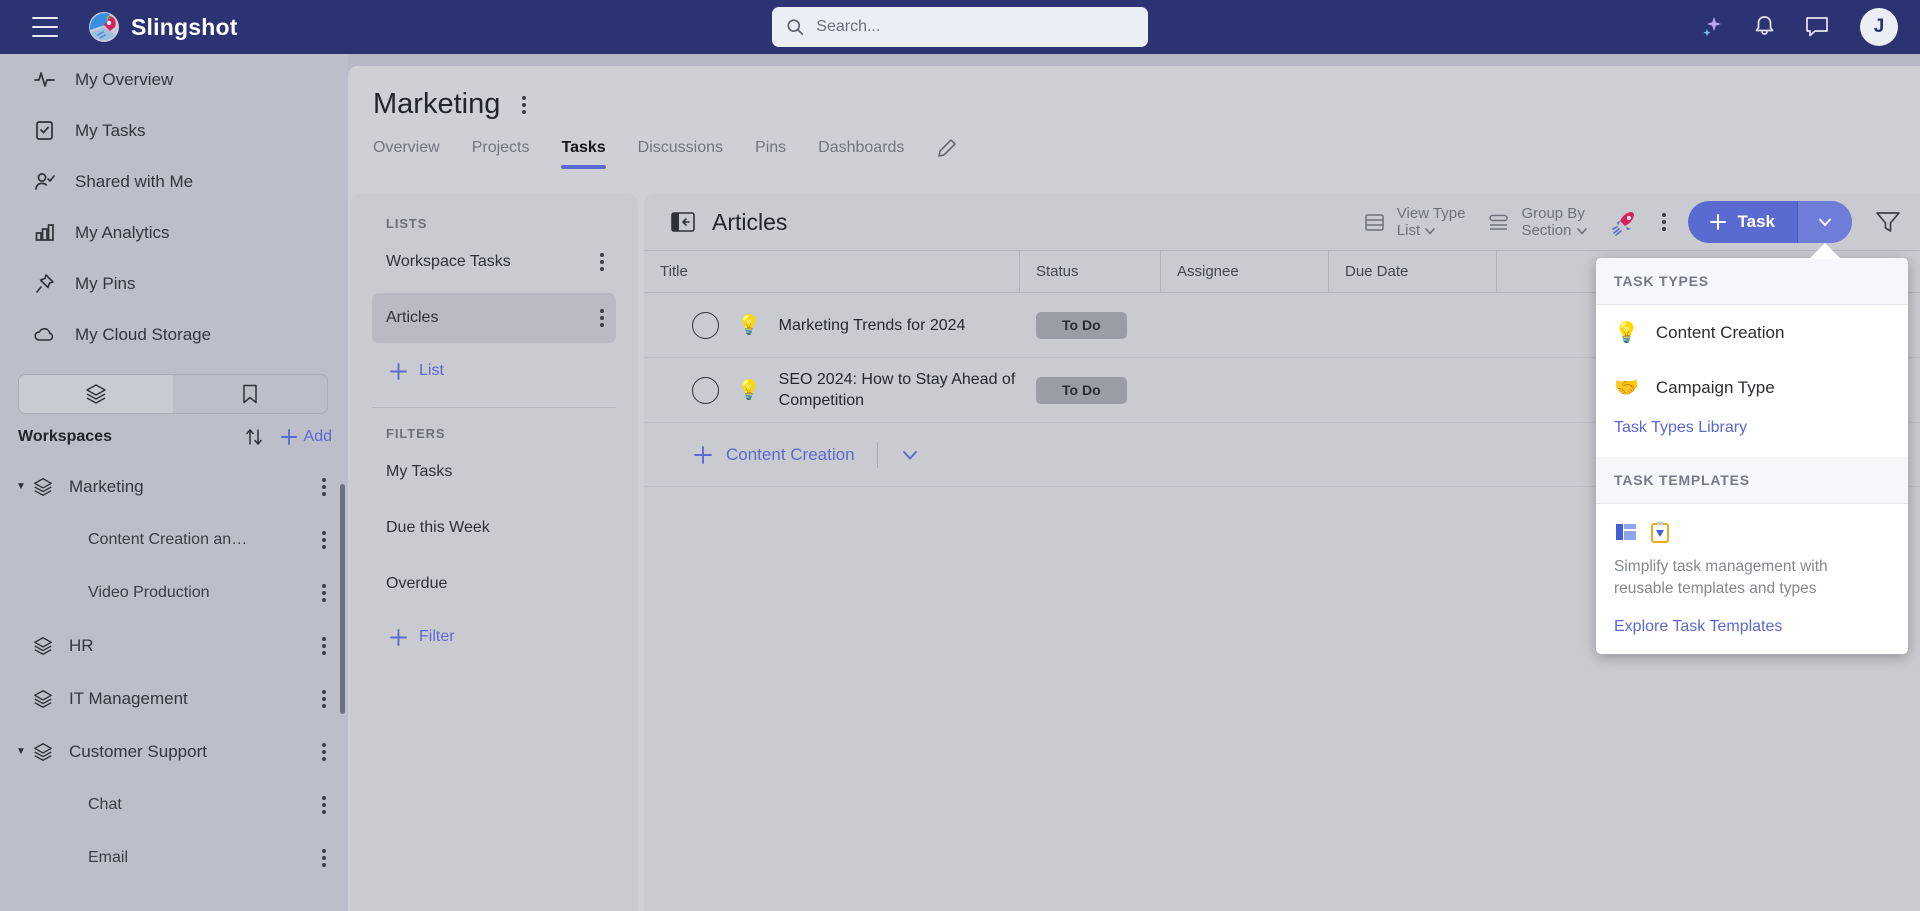  Describe the element at coordinates (174, 751) in the screenshot. I see `workspace-row-customer-support: ▼ Customer Support` at that location.